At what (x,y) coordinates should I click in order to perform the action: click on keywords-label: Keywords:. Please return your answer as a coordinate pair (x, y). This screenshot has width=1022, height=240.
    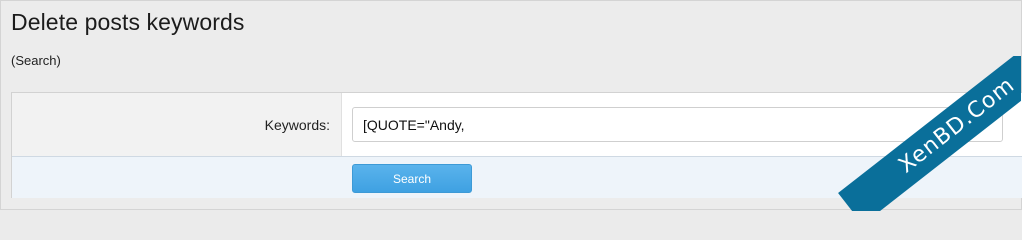
    Looking at the image, I should click on (297, 125).